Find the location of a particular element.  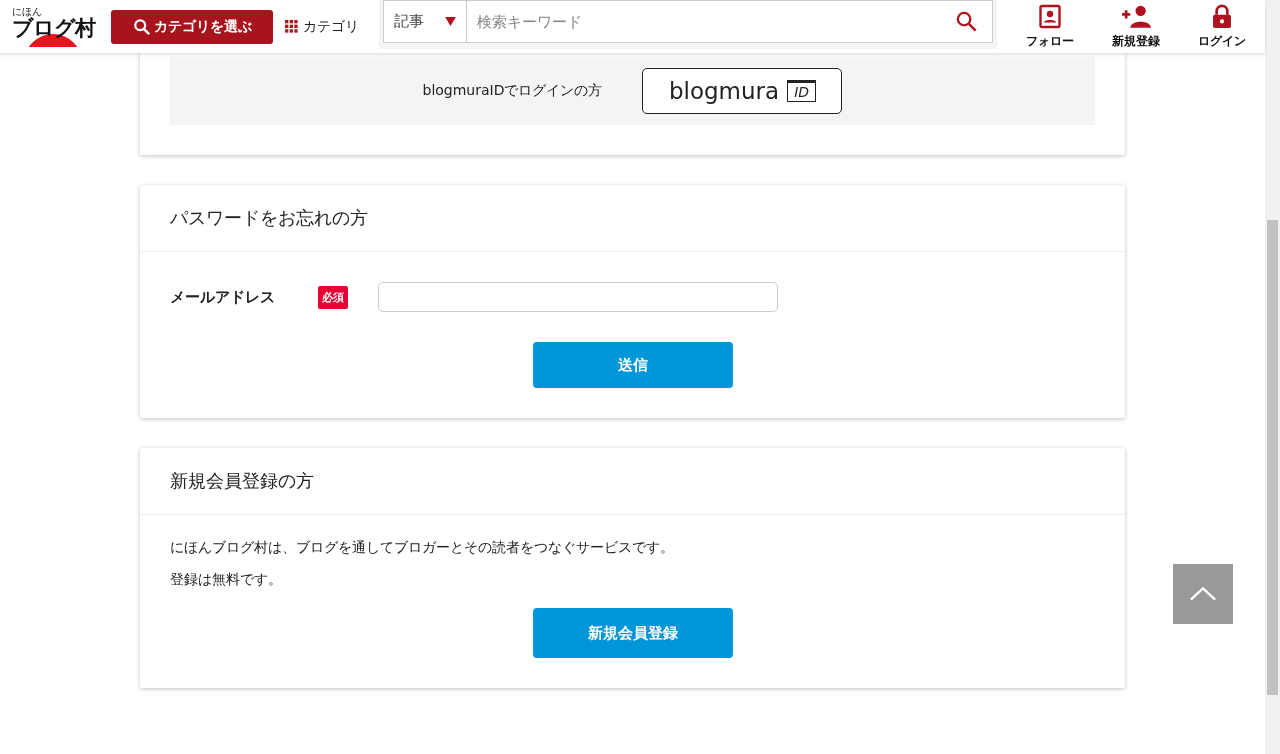

blogmura-id-button: blogmura ID is located at coordinates (742, 91).